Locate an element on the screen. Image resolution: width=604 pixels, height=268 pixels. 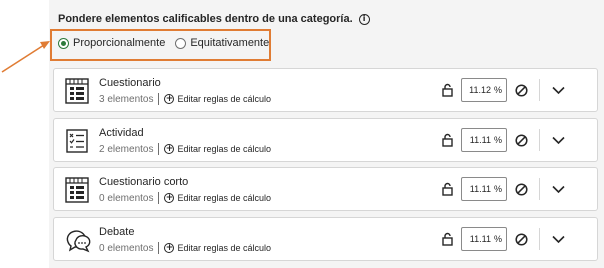
discussion-bubbles-icon is located at coordinates (78, 241).